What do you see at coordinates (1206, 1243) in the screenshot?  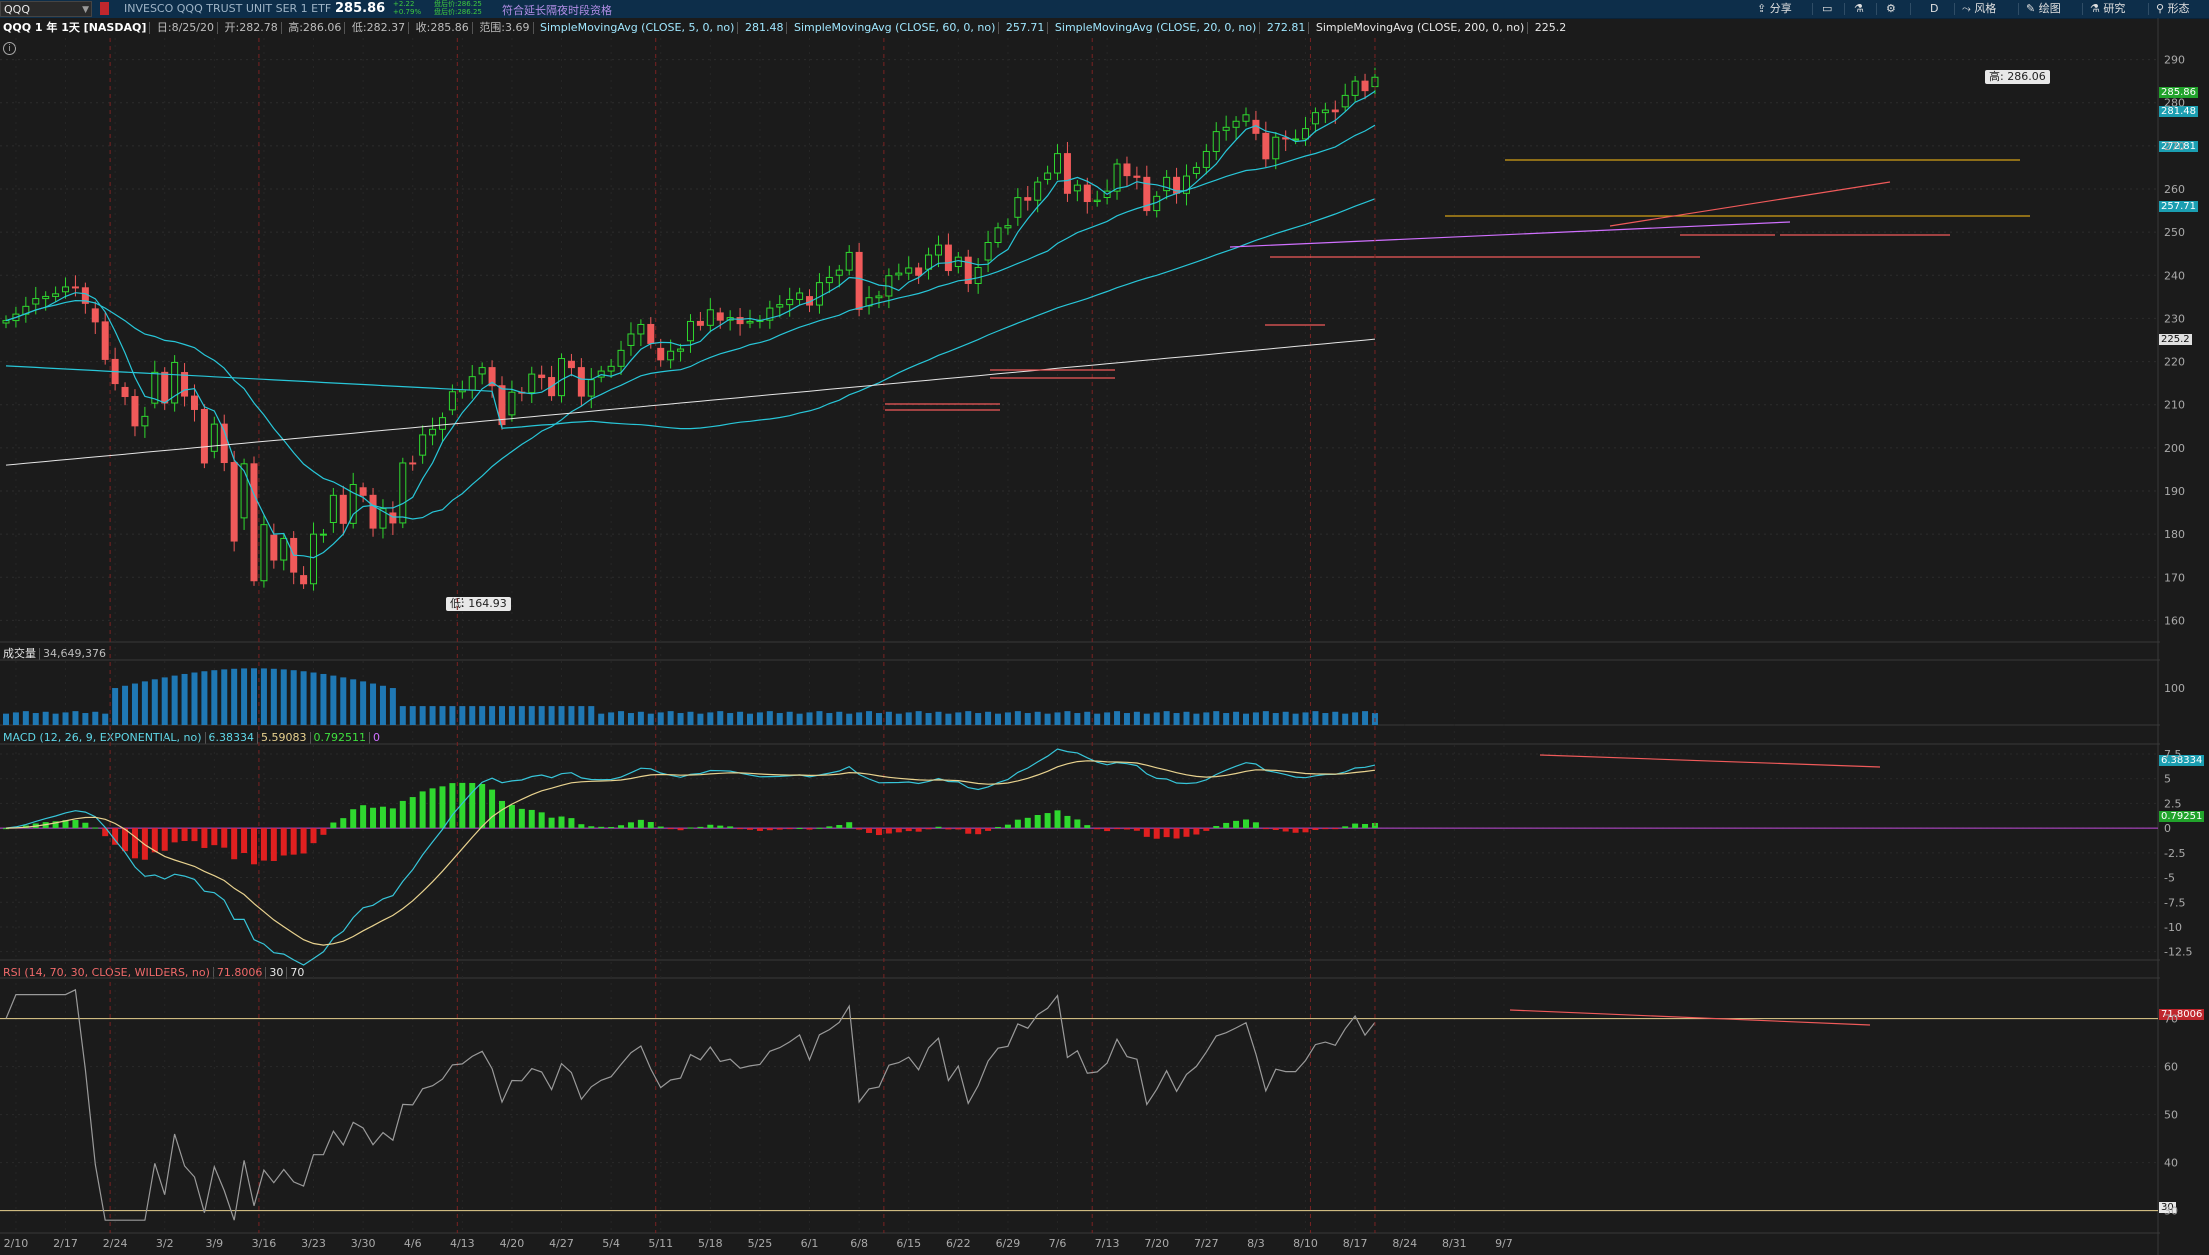 I see `x-tick-label: 7/27` at bounding box center [1206, 1243].